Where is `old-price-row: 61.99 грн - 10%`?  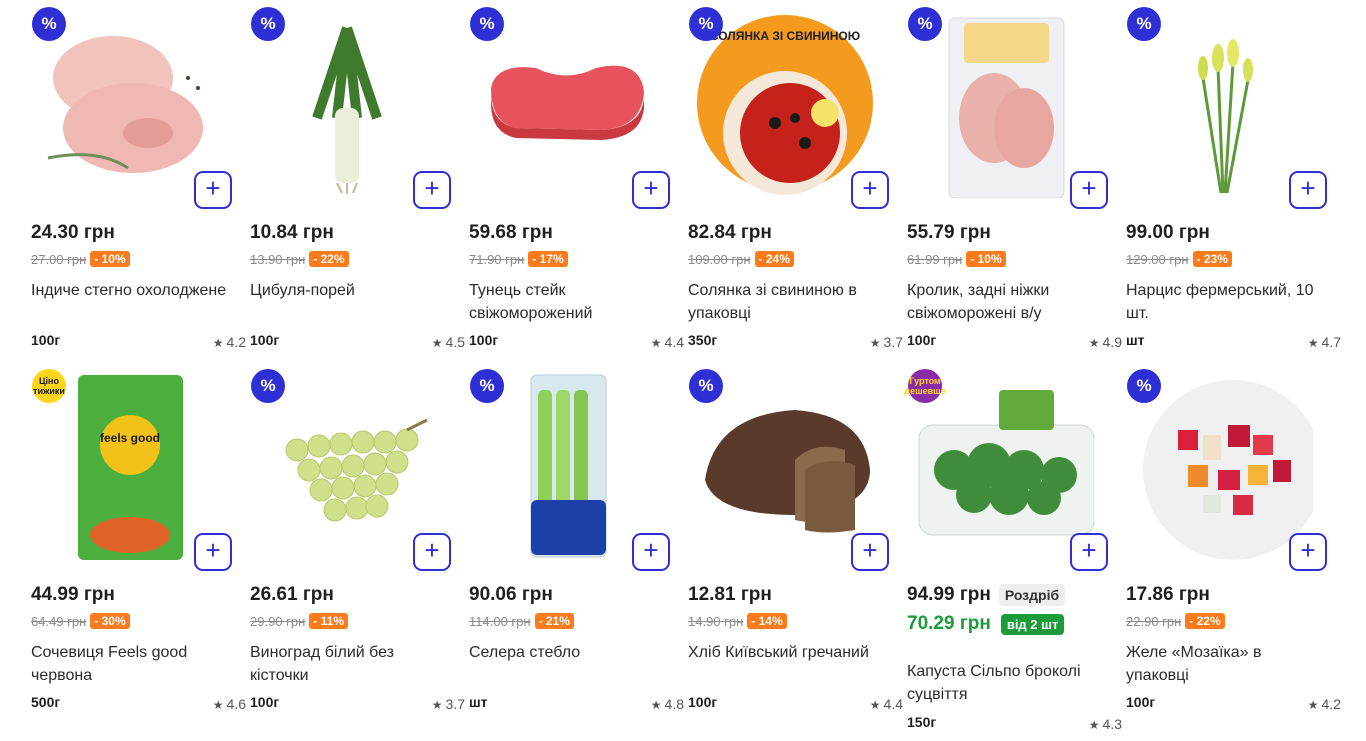
old-price-row: 61.99 грн - 10% is located at coordinates (956, 259).